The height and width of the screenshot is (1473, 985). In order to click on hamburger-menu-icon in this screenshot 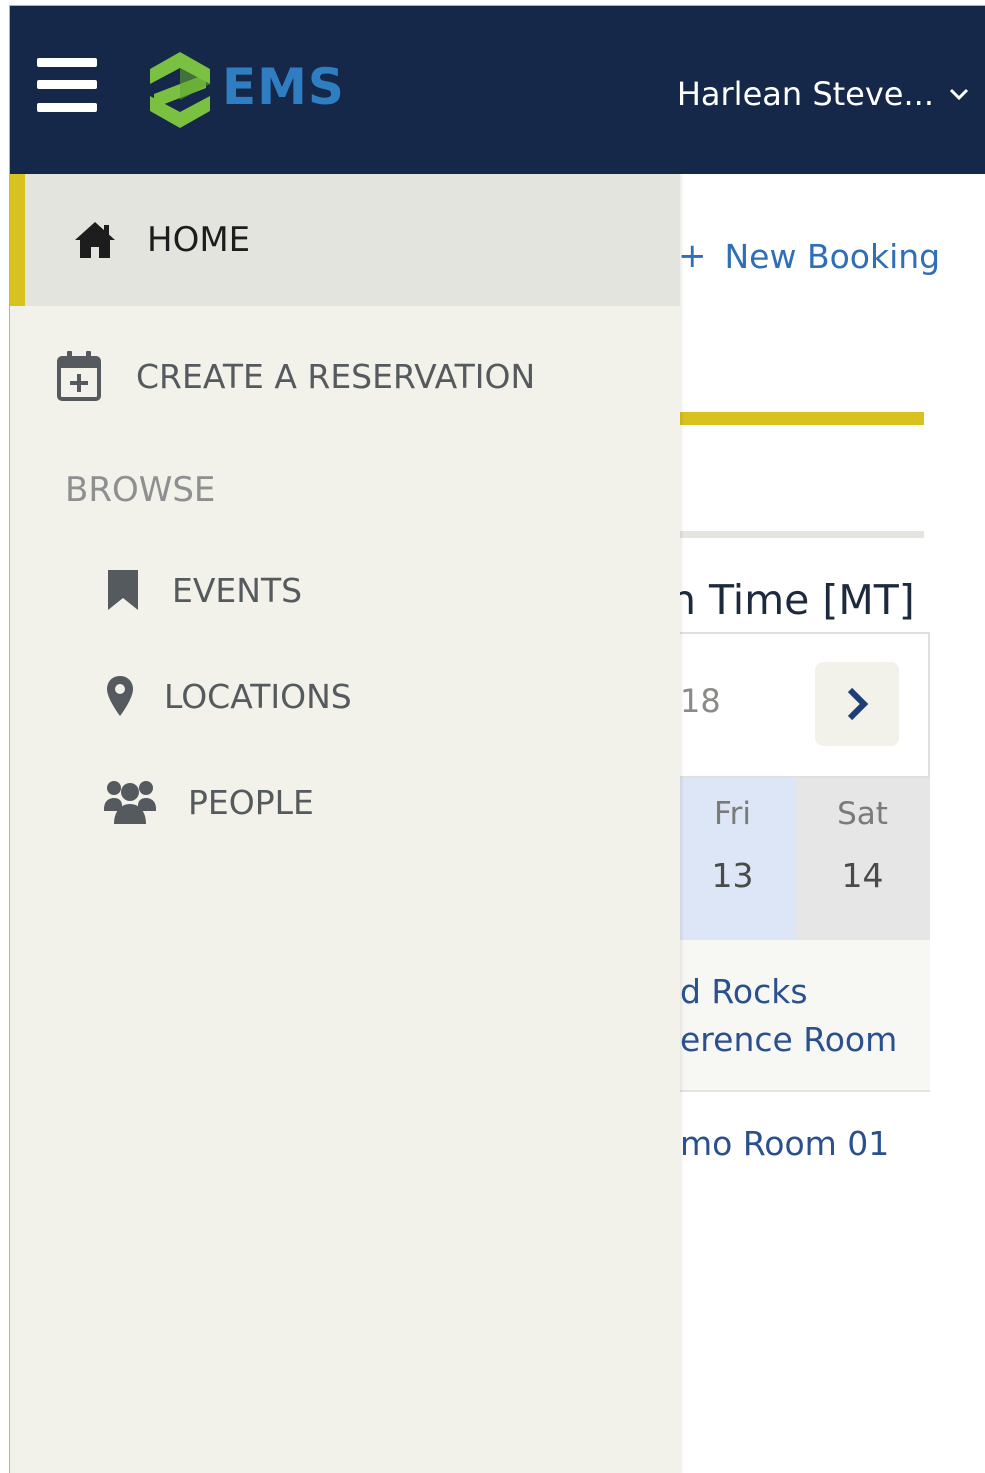, I will do `click(67, 86)`.